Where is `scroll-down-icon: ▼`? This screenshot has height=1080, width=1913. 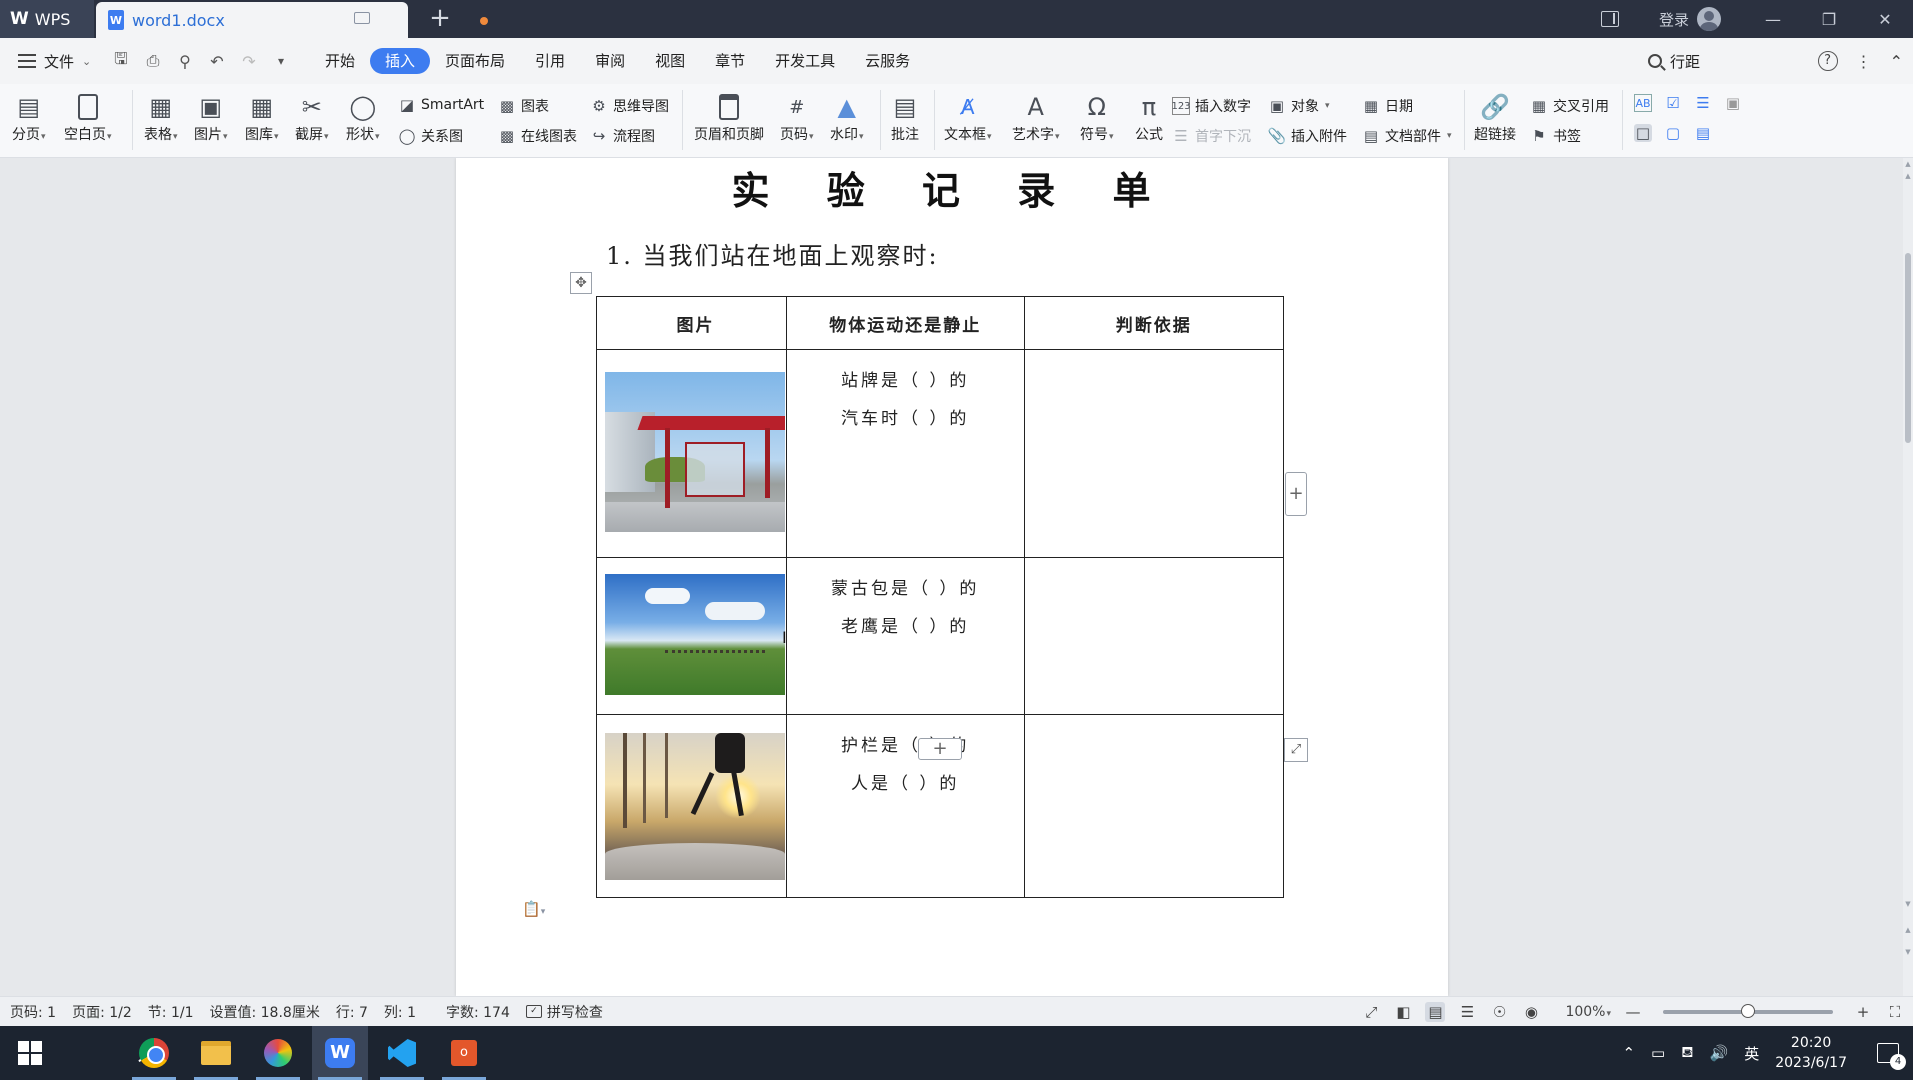
scroll-down-icon: ▼ is located at coordinates (1908, 904).